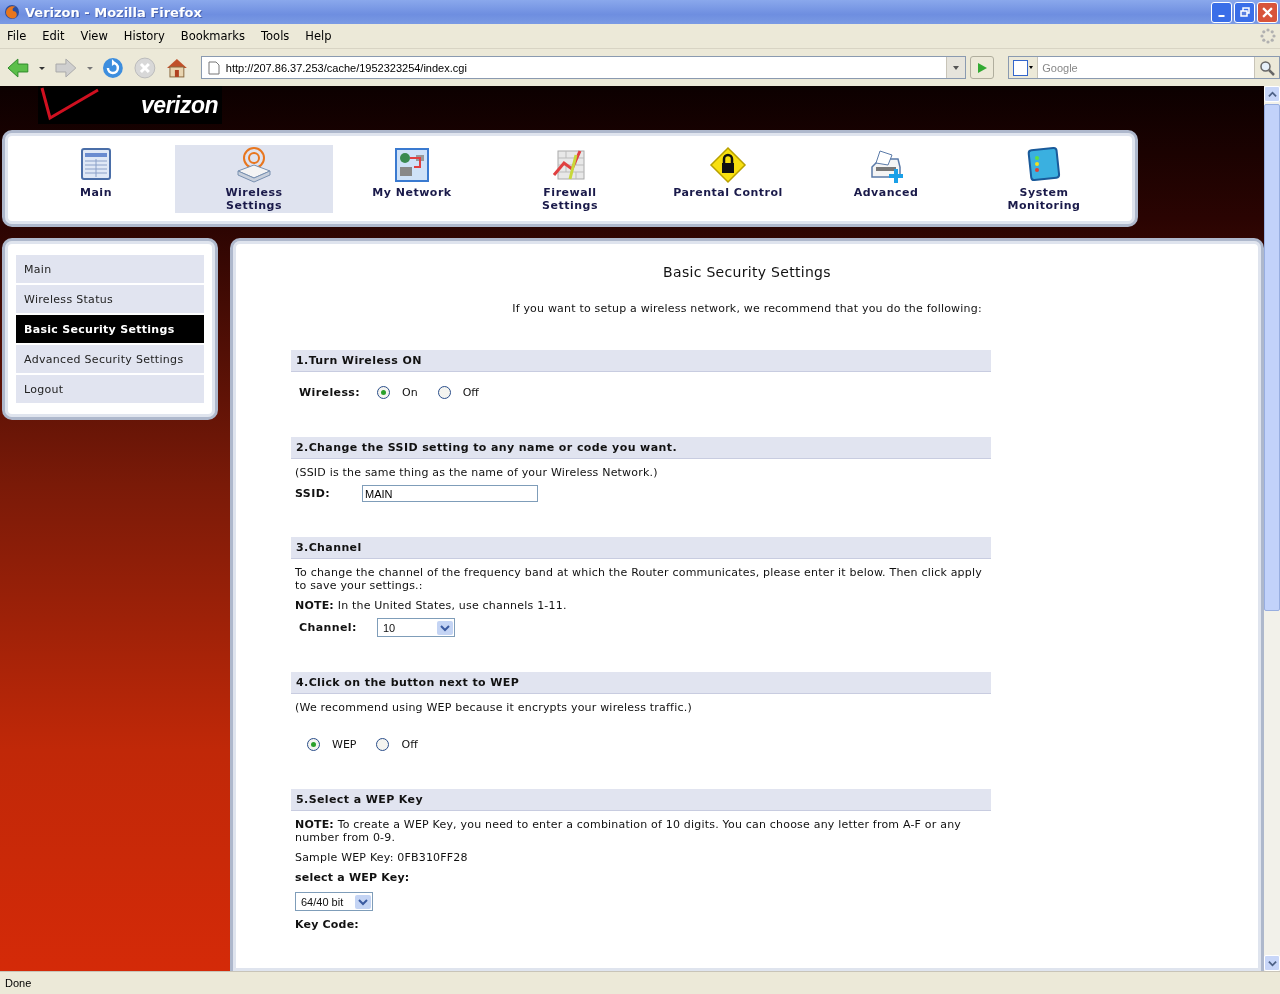 The width and height of the screenshot is (1280, 994). What do you see at coordinates (327, 924) in the screenshot?
I see `paragraph: Key Code:` at bounding box center [327, 924].